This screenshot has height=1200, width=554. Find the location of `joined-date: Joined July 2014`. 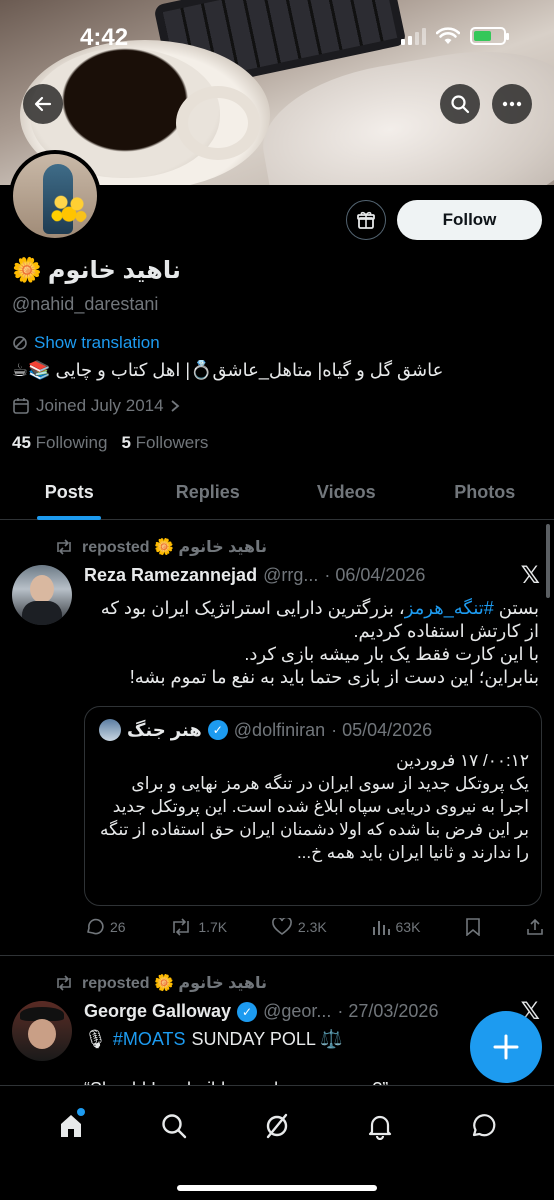

joined-date: Joined July 2014 is located at coordinates (96, 406).